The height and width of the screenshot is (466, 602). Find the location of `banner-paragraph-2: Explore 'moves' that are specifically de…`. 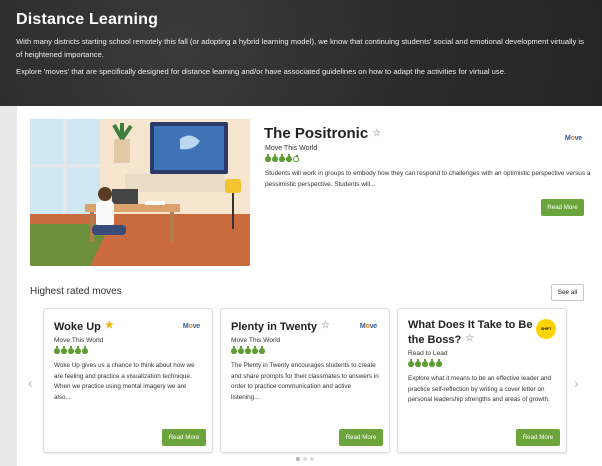

banner-paragraph-2: Explore 'moves' that are specifically de… is located at coordinates (261, 71).